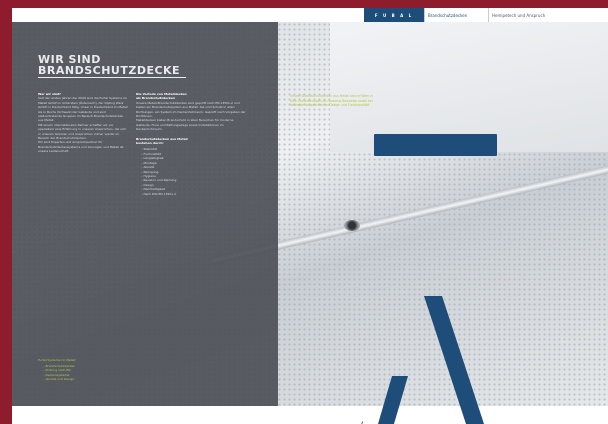 The image size is (608, 424). Describe the element at coordinates (109, 70) in the screenshot. I see `title-line-2: BRANDSCHUTZDECKE` at that location.